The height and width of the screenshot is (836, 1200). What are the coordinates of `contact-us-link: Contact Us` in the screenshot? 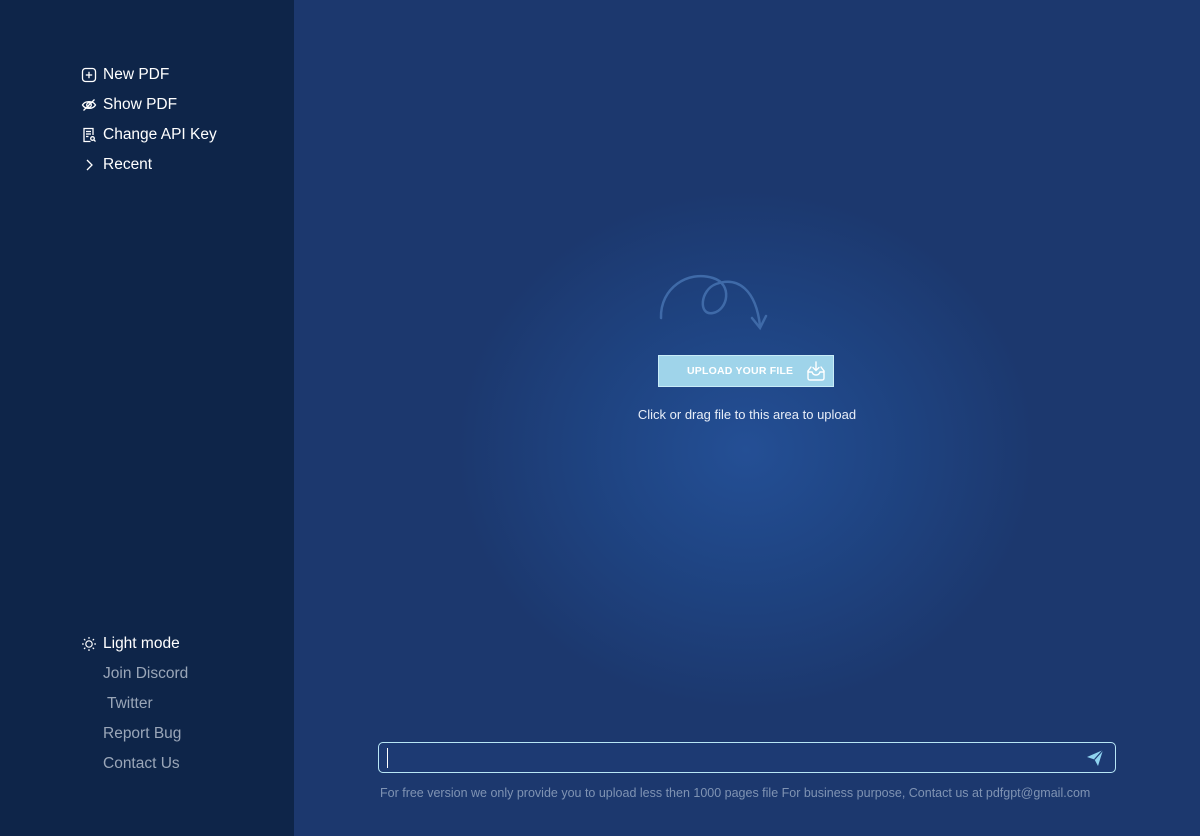 It's located at (134, 764).